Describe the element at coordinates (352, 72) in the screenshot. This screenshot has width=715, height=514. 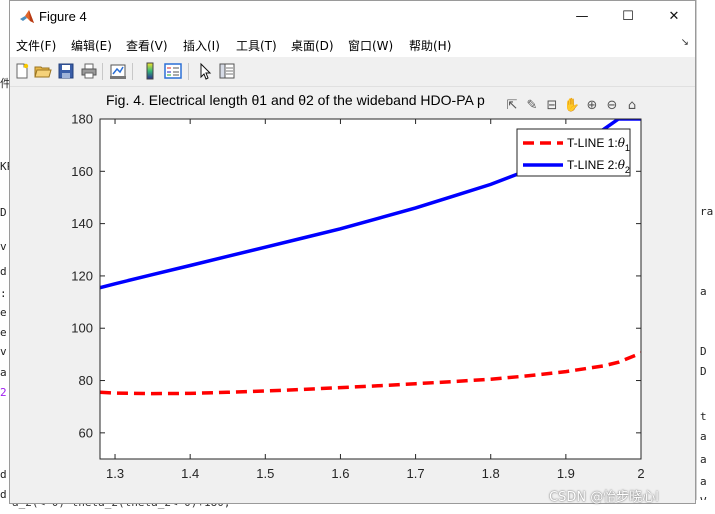
I see `figure-toolbar` at that location.